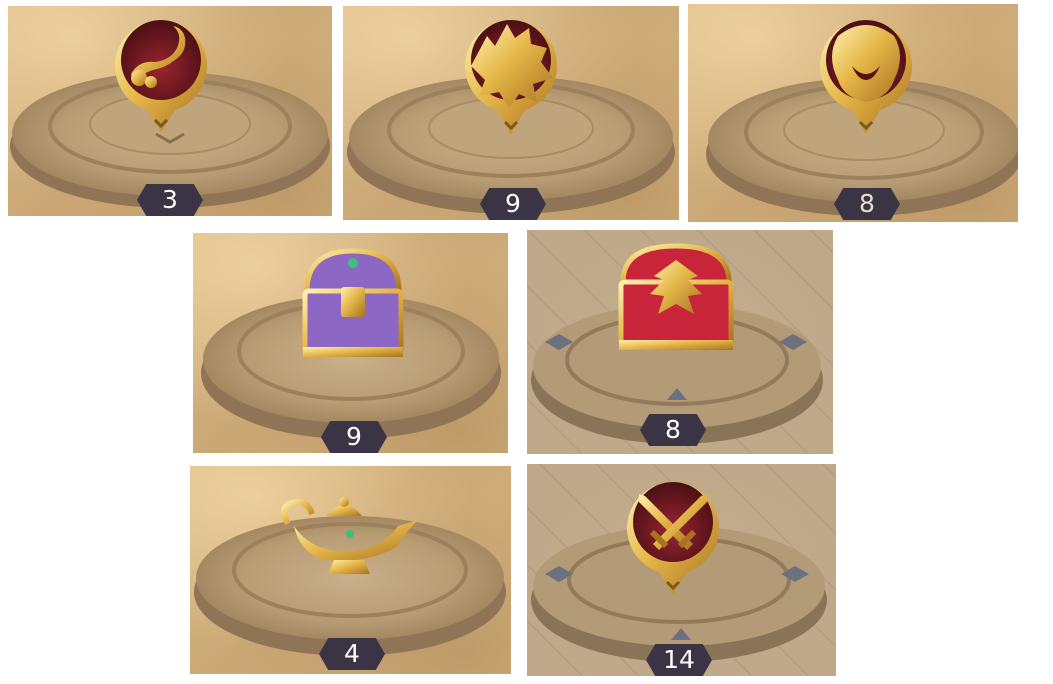 The width and height of the screenshot is (1053, 684). What do you see at coordinates (673, 538) in the screenshot?
I see `crossed-swords-icon` at bounding box center [673, 538].